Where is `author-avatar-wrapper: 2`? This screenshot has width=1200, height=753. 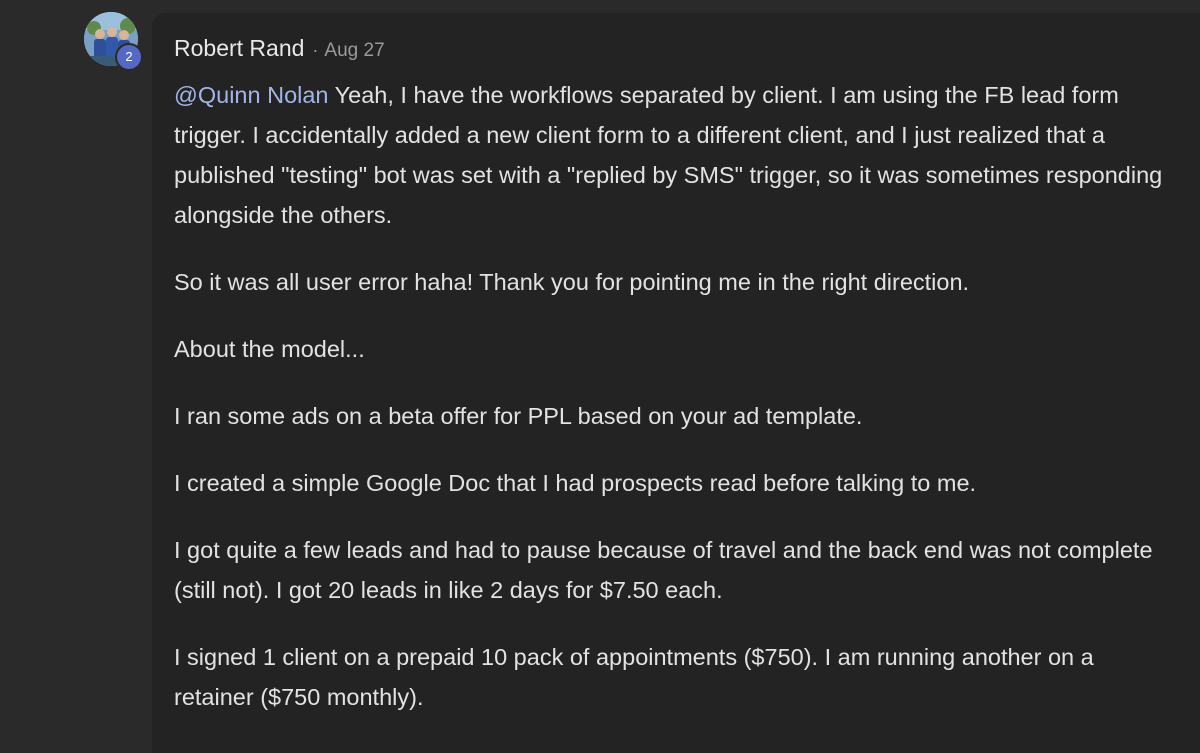
author-avatar-wrapper: 2 is located at coordinates (113, 41).